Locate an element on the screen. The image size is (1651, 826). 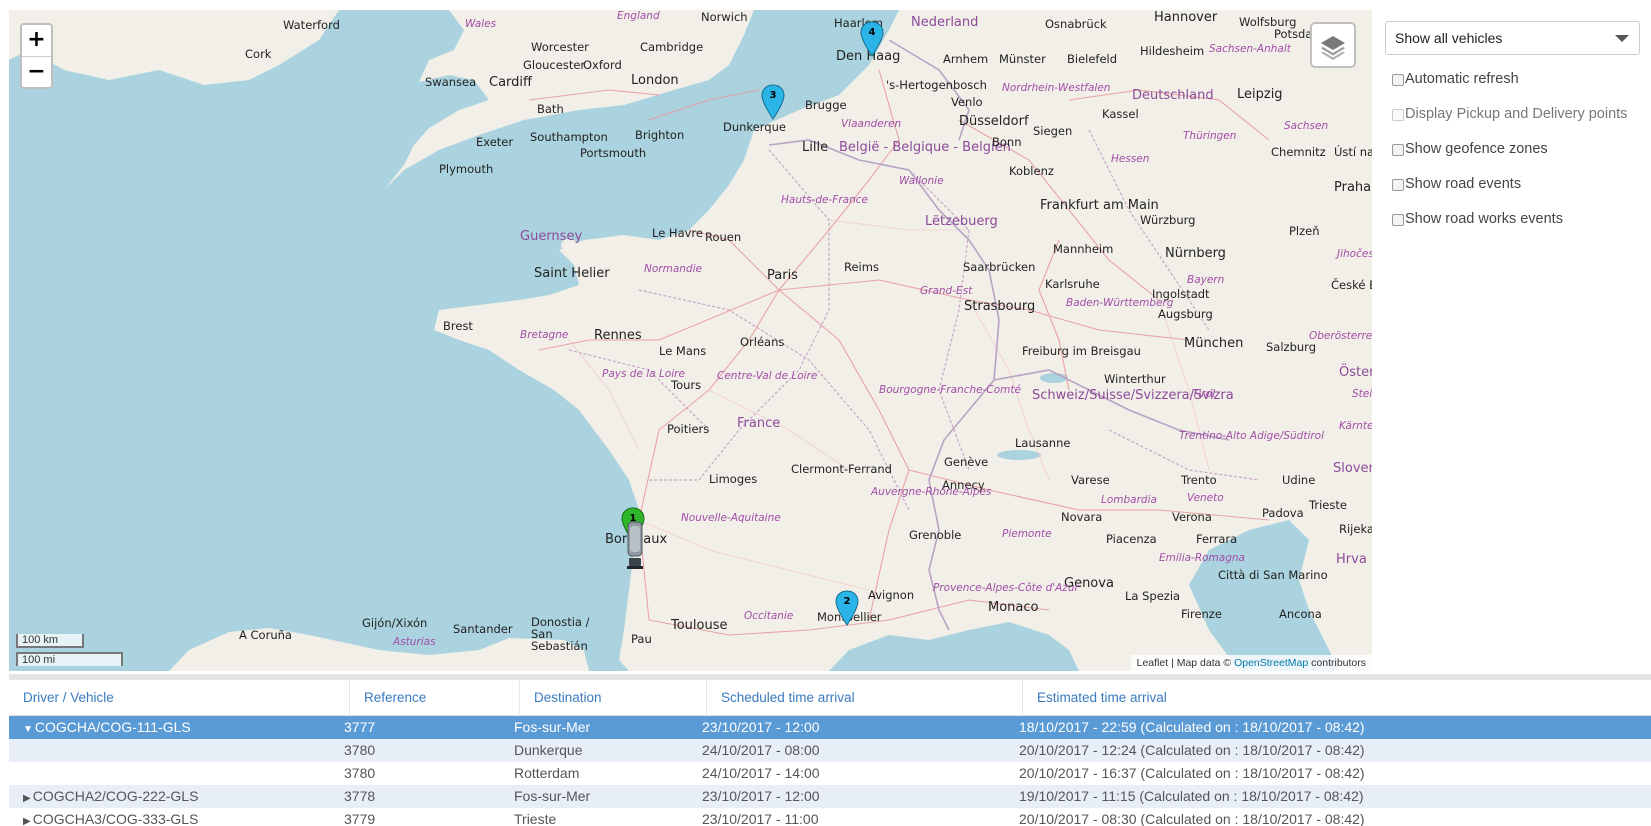
map-label-augsburg: Augsburg is located at coordinates (1185, 314).